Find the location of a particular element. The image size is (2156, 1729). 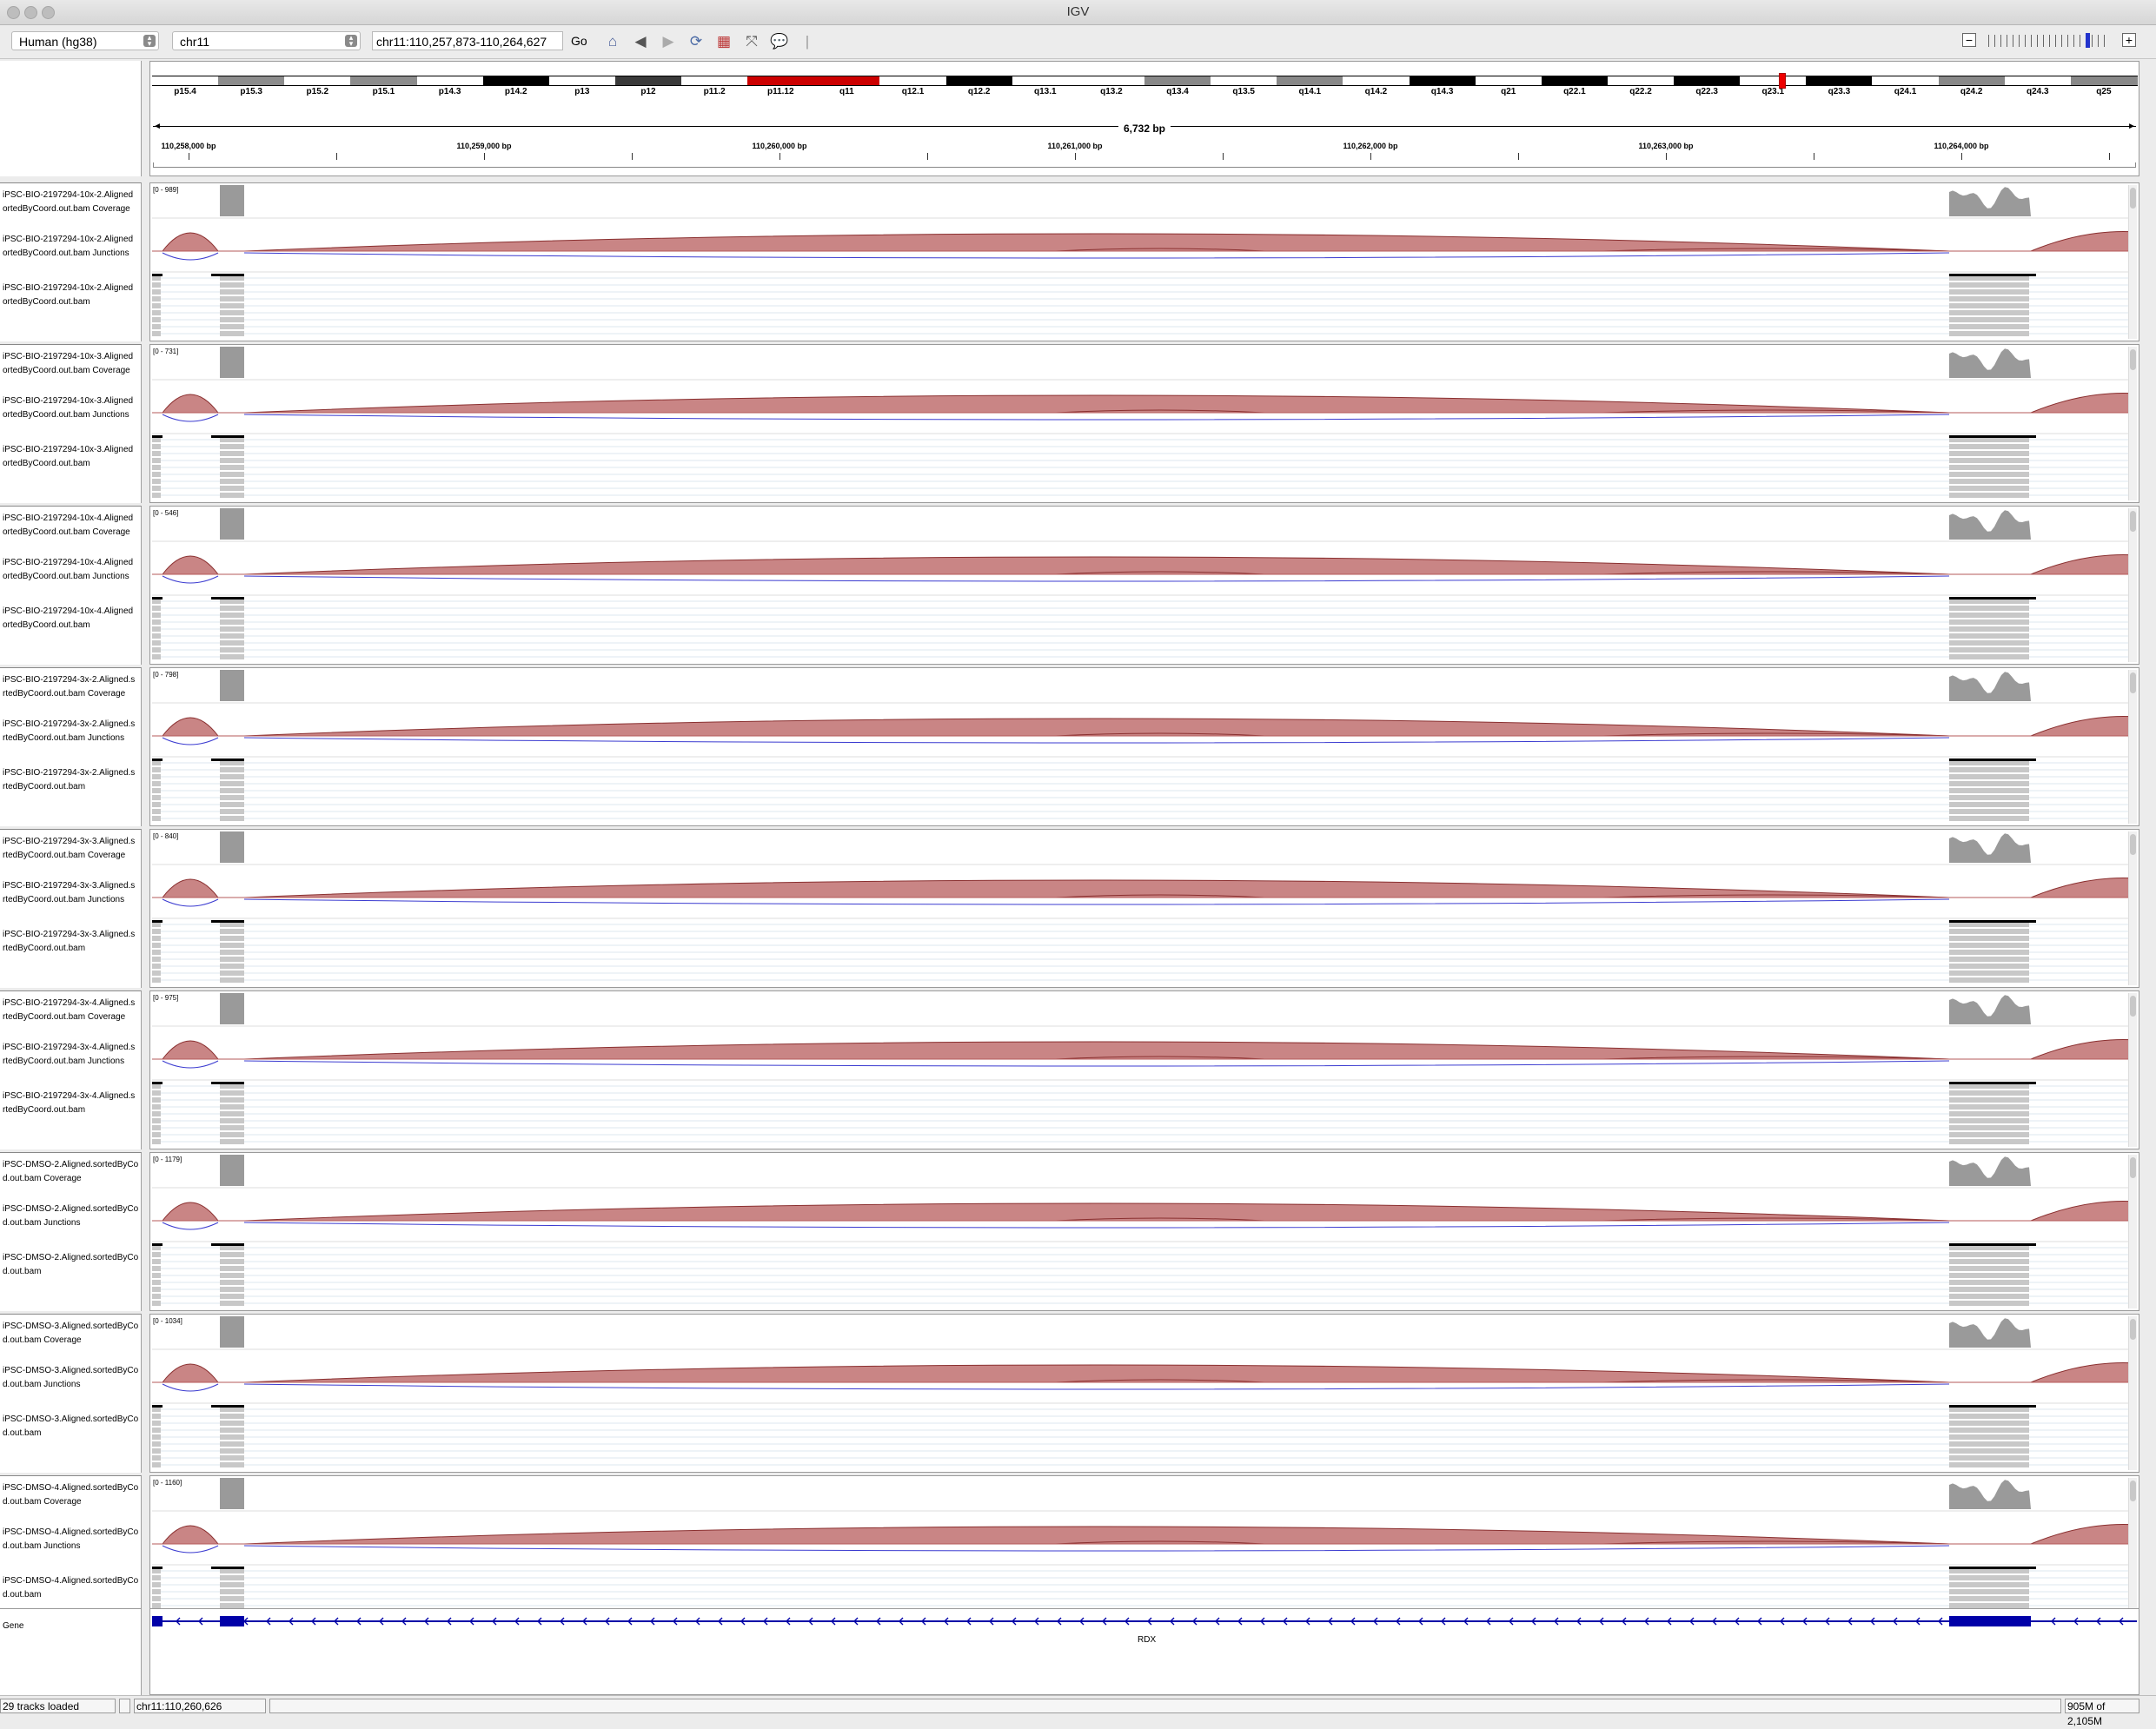

go-button: Go is located at coordinates (579, 41).